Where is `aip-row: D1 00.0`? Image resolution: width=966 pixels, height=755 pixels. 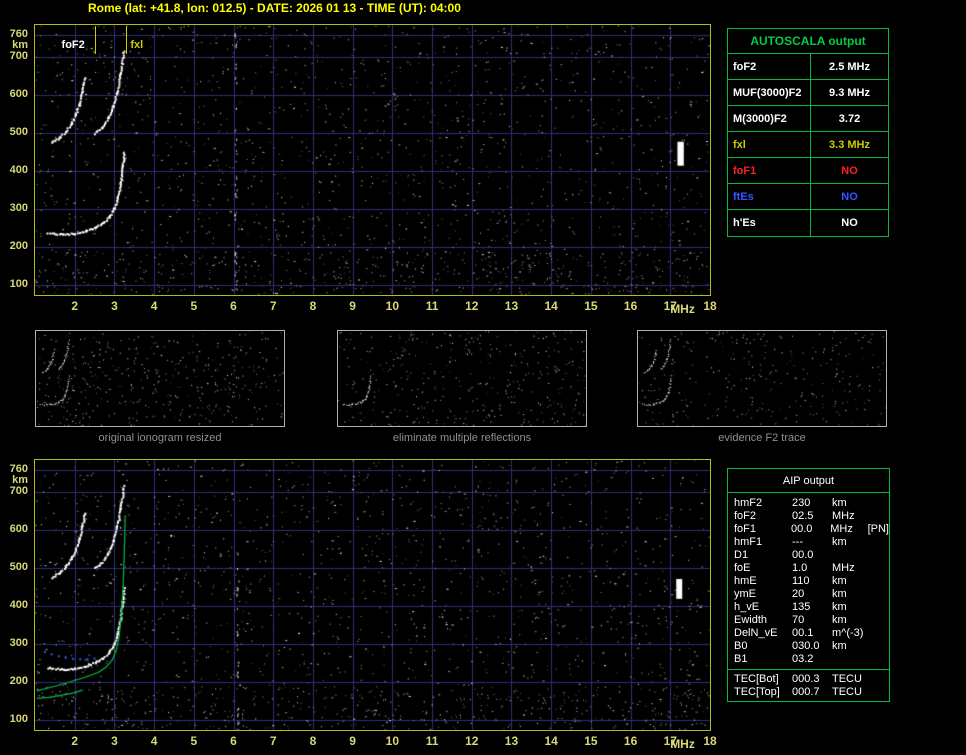
aip-row: D1 00.0 is located at coordinates (811, 555).